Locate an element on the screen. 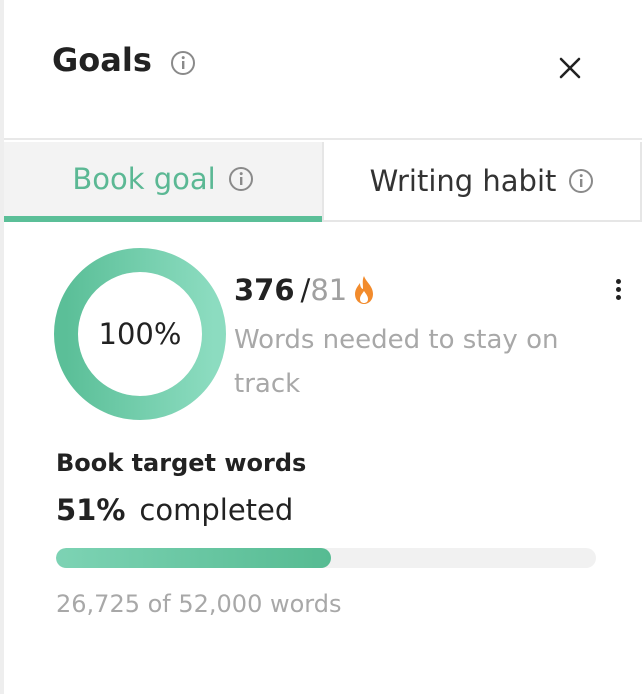  tab-writing-habit: Writing habit is located at coordinates (482, 182).